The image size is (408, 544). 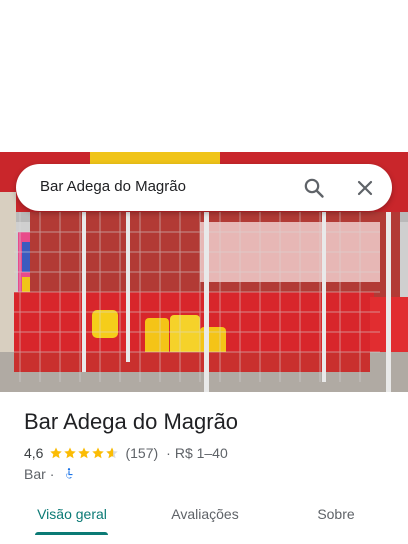 What do you see at coordinates (314, 188) in the screenshot?
I see `search-icon` at bounding box center [314, 188].